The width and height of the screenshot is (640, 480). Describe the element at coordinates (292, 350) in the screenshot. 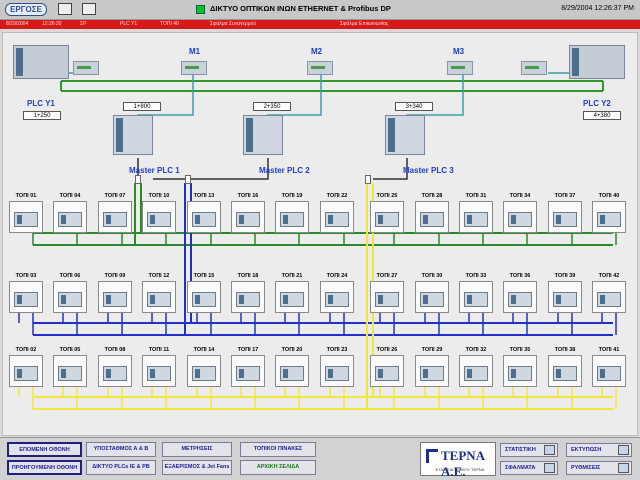

I see `station-label: ΤΟΠΙ 20` at that location.